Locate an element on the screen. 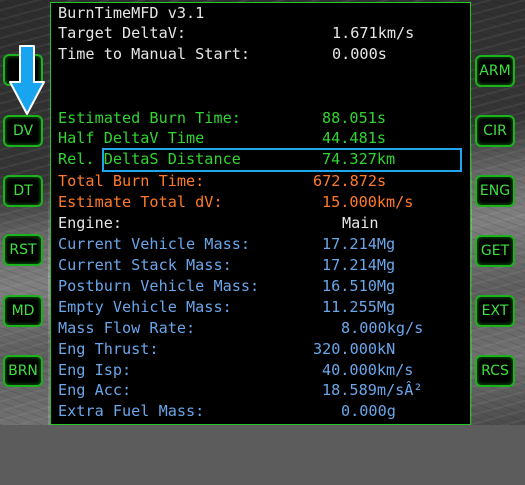  eng-button: ENG is located at coordinates (495, 191).